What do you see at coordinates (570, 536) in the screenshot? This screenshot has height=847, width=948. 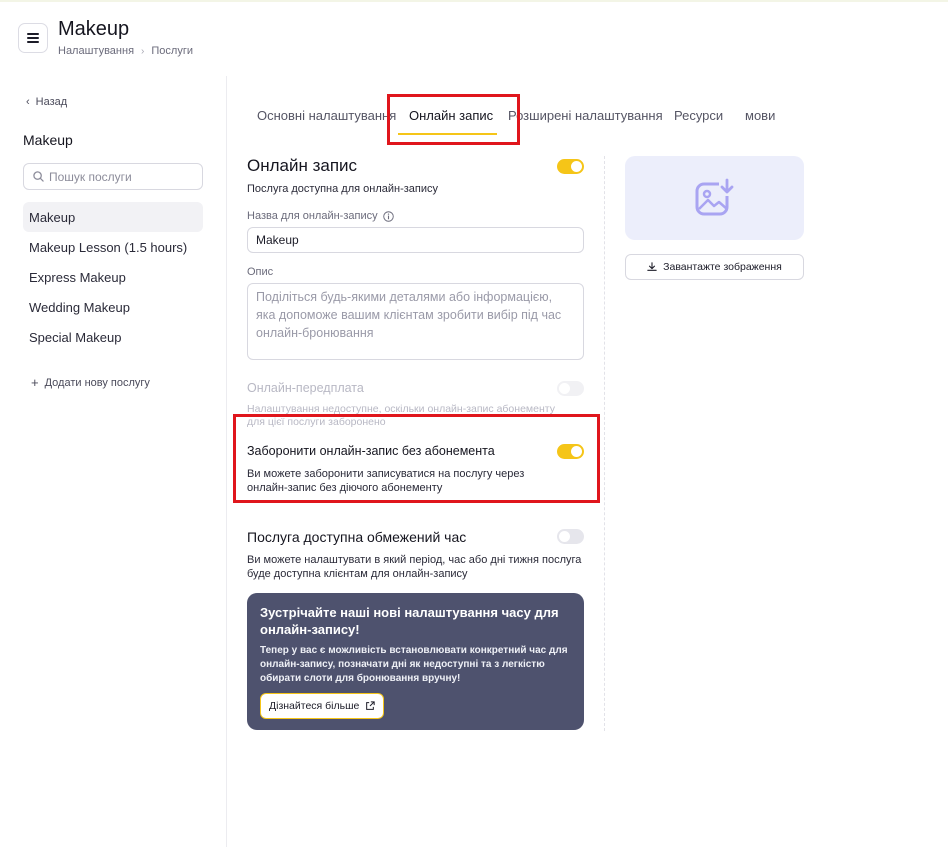 I see `limited-time-toggle` at bounding box center [570, 536].